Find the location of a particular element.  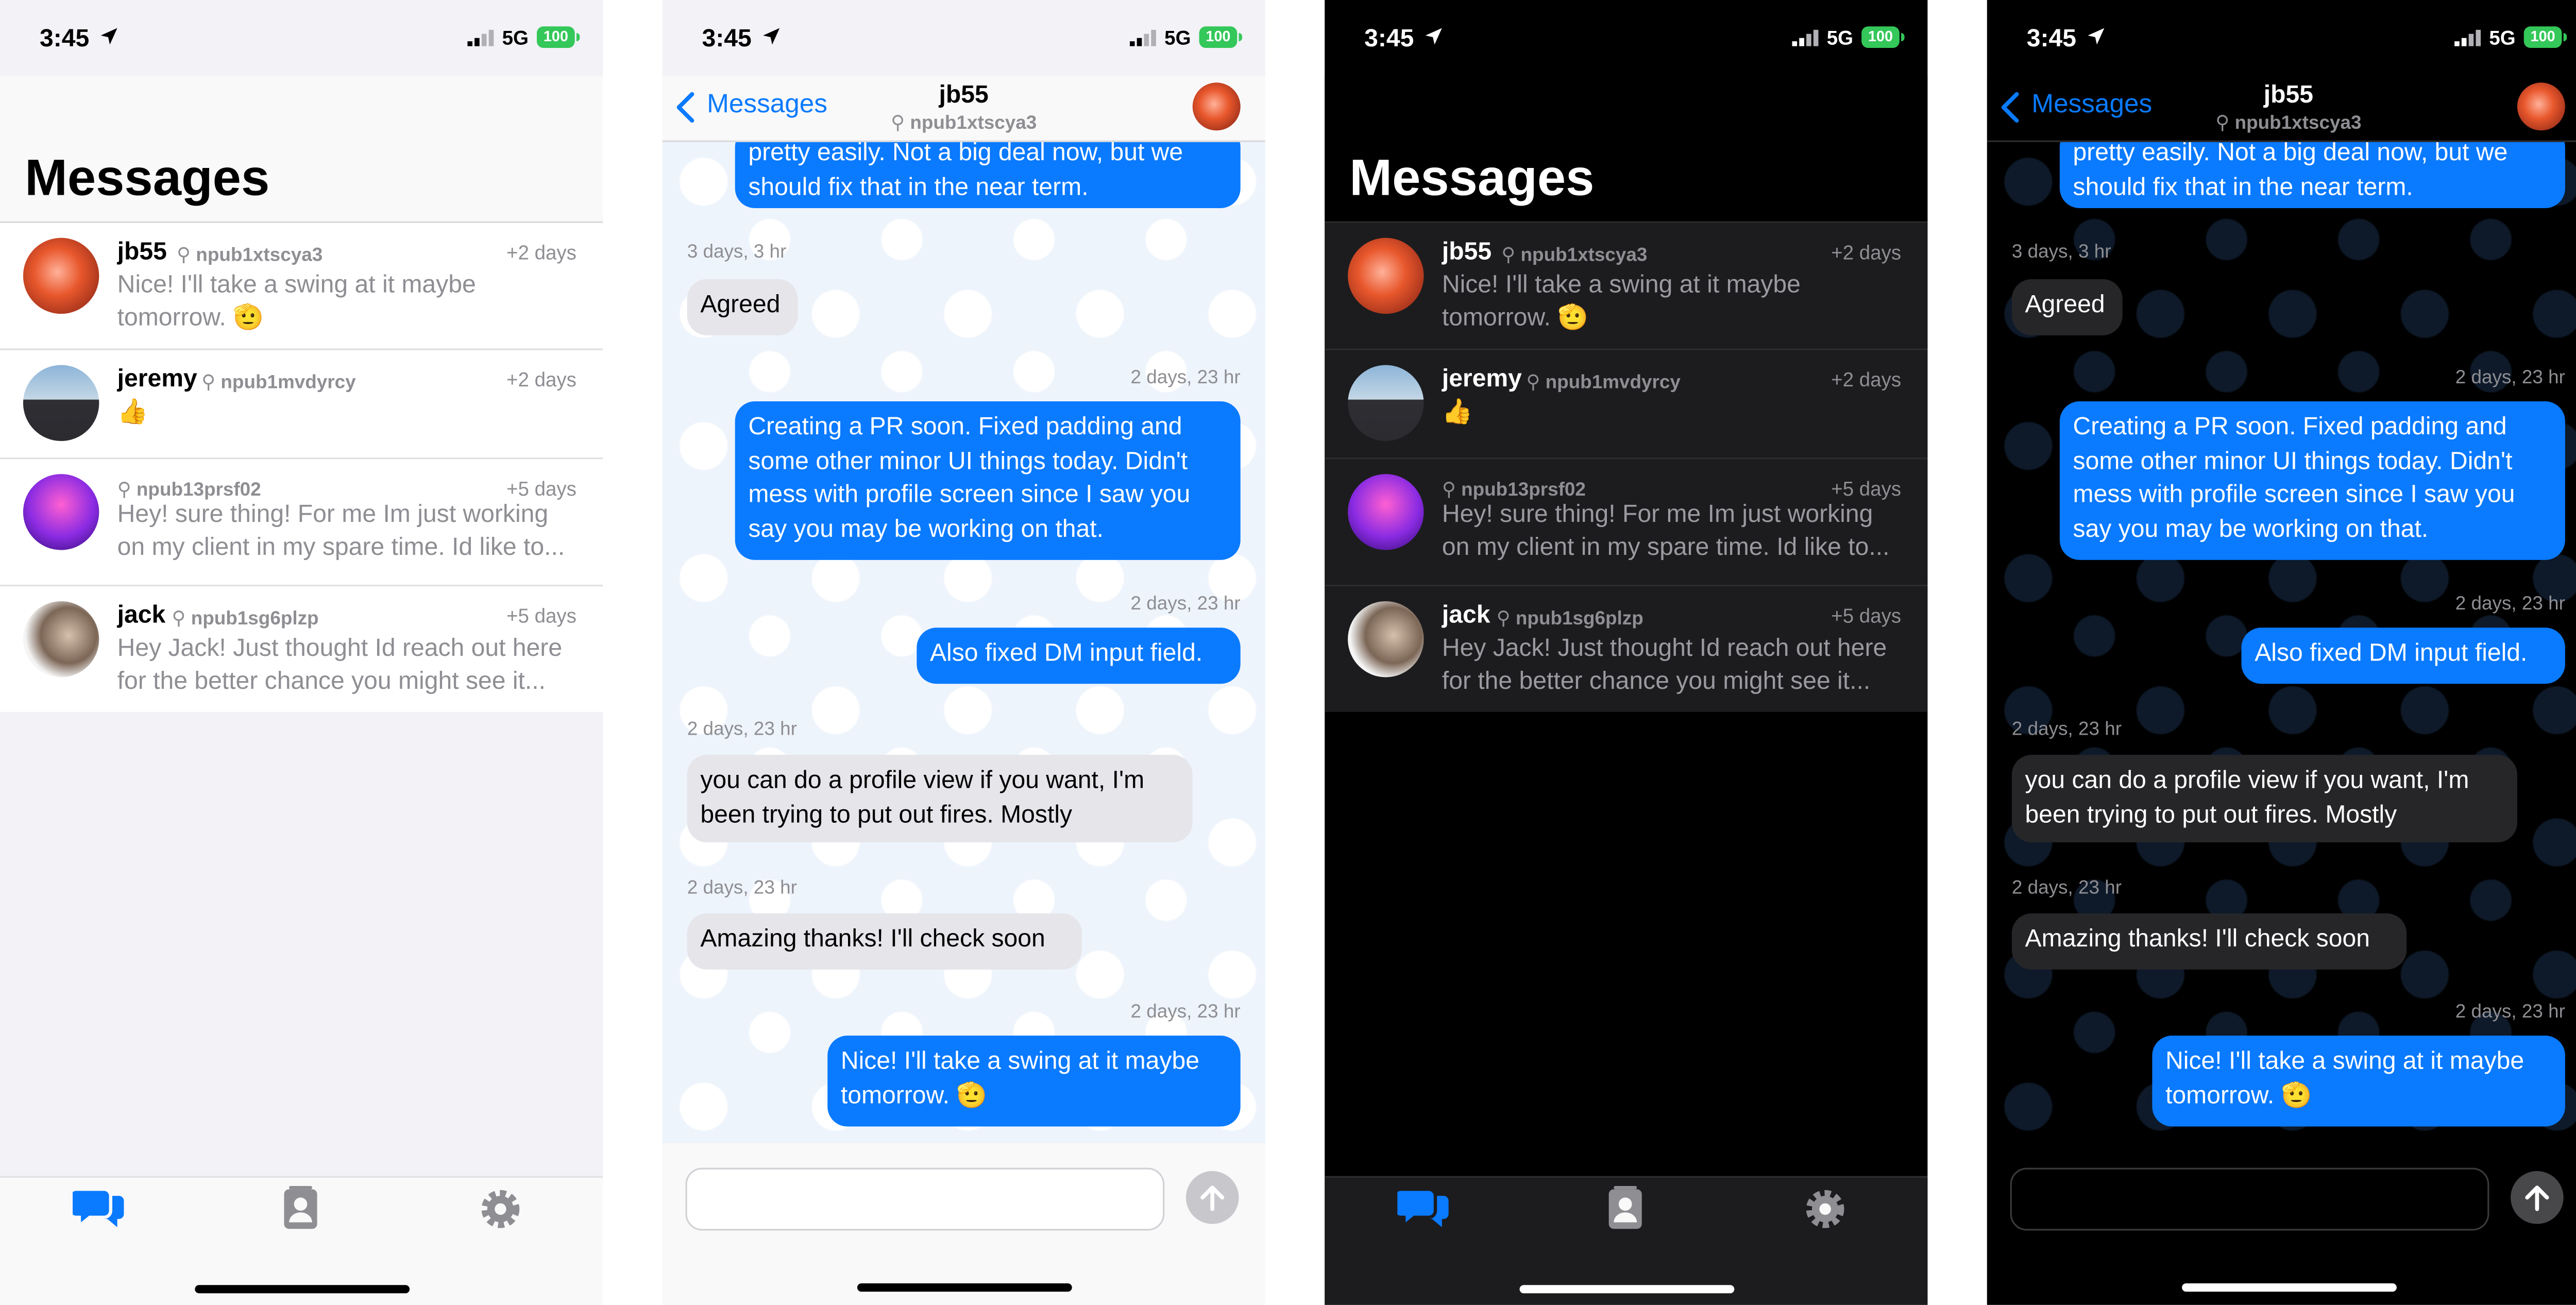

contact-key: ⚲ npub1xtscya3 is located at coordinates (964, 124).